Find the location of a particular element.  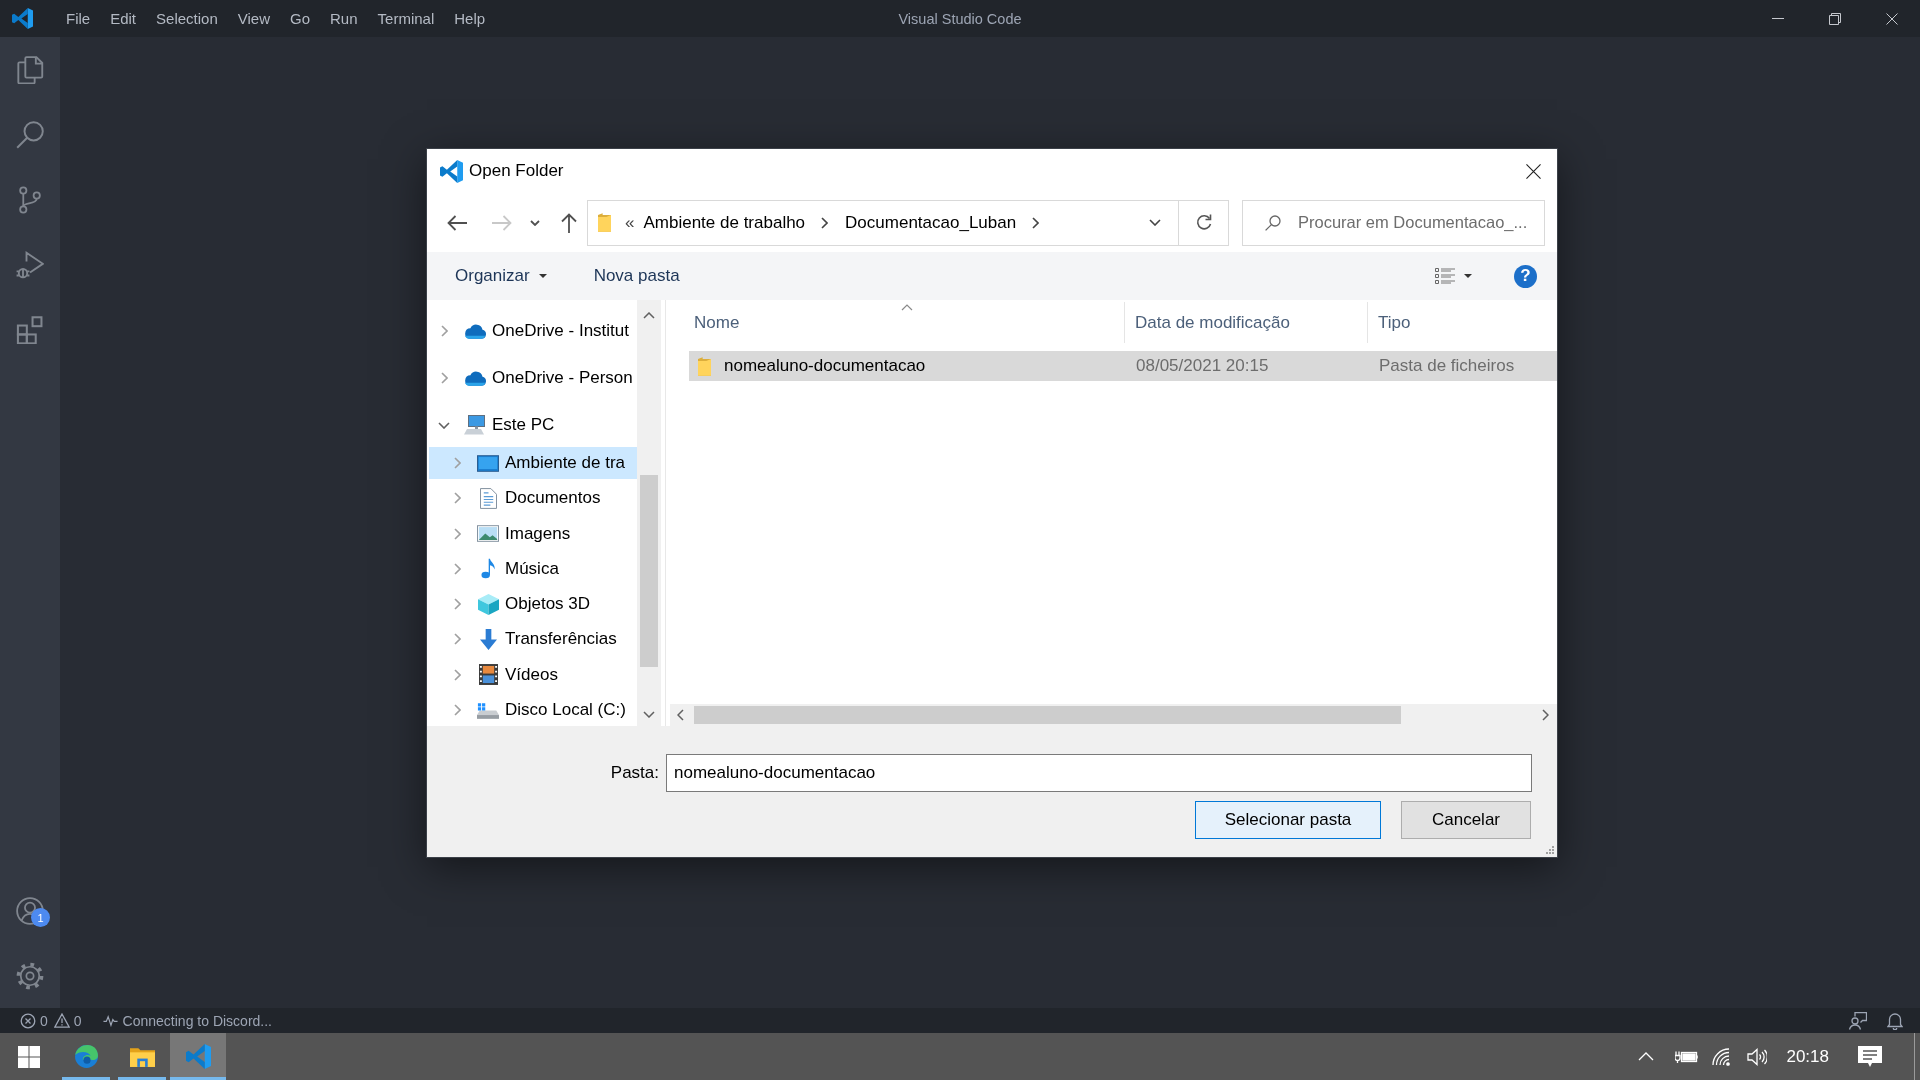

warning-count: 0 is located at coordinates (77, 1020).